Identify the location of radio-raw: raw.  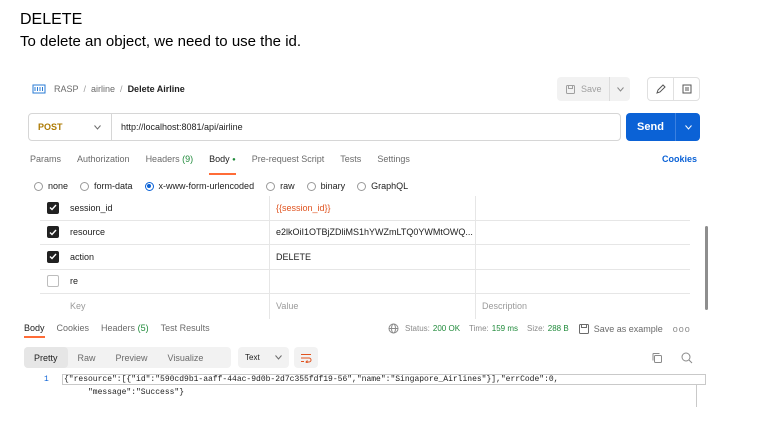
(280, 186).